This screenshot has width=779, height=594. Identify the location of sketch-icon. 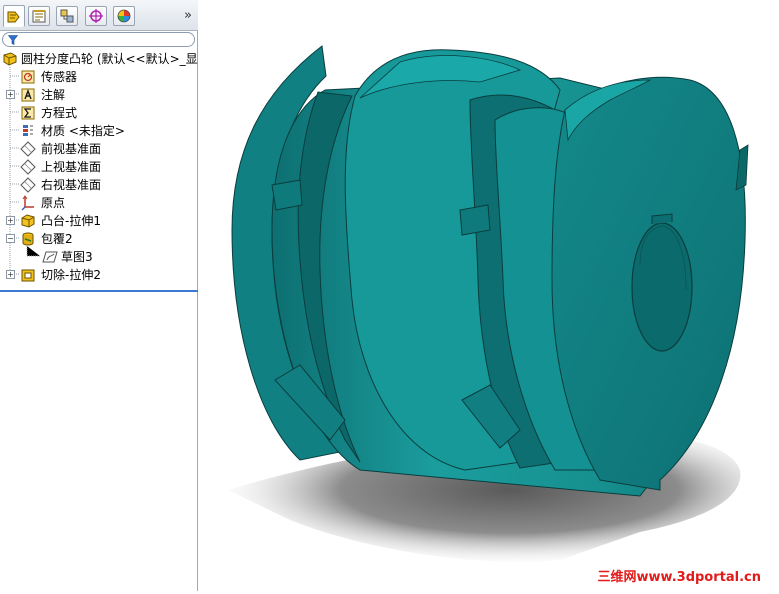
(50, 257).